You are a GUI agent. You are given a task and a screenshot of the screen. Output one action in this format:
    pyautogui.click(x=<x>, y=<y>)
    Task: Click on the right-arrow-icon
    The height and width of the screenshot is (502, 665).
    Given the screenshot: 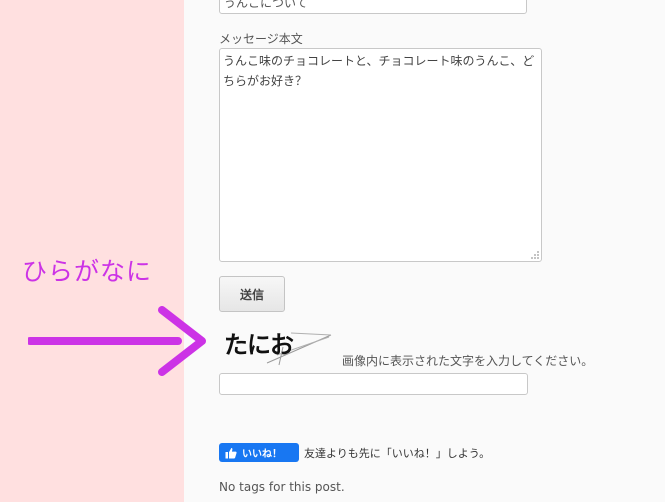 What is the action you would take?
    pyautogui.click(x=117, y=341)
    